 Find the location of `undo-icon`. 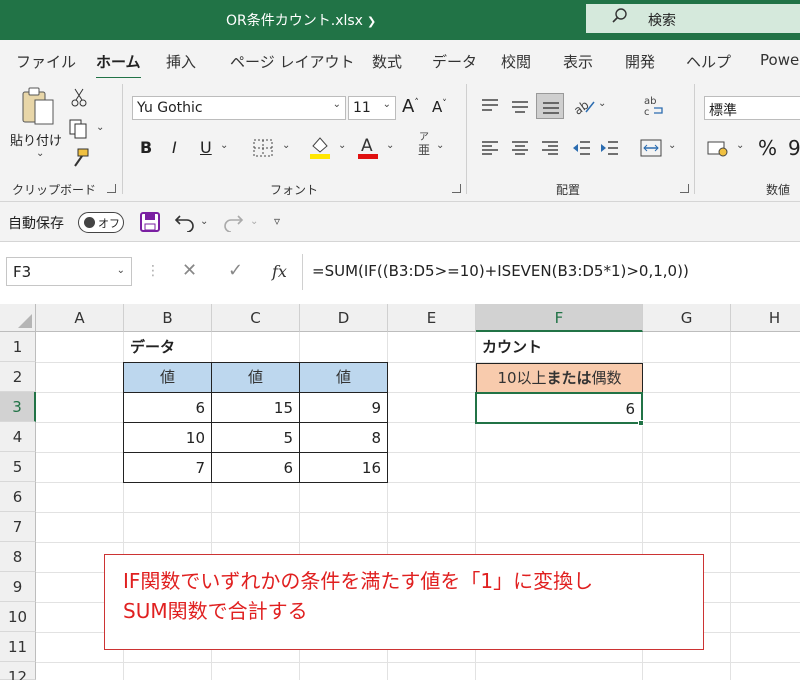

undo-icon is located at coordinates (185, 222).